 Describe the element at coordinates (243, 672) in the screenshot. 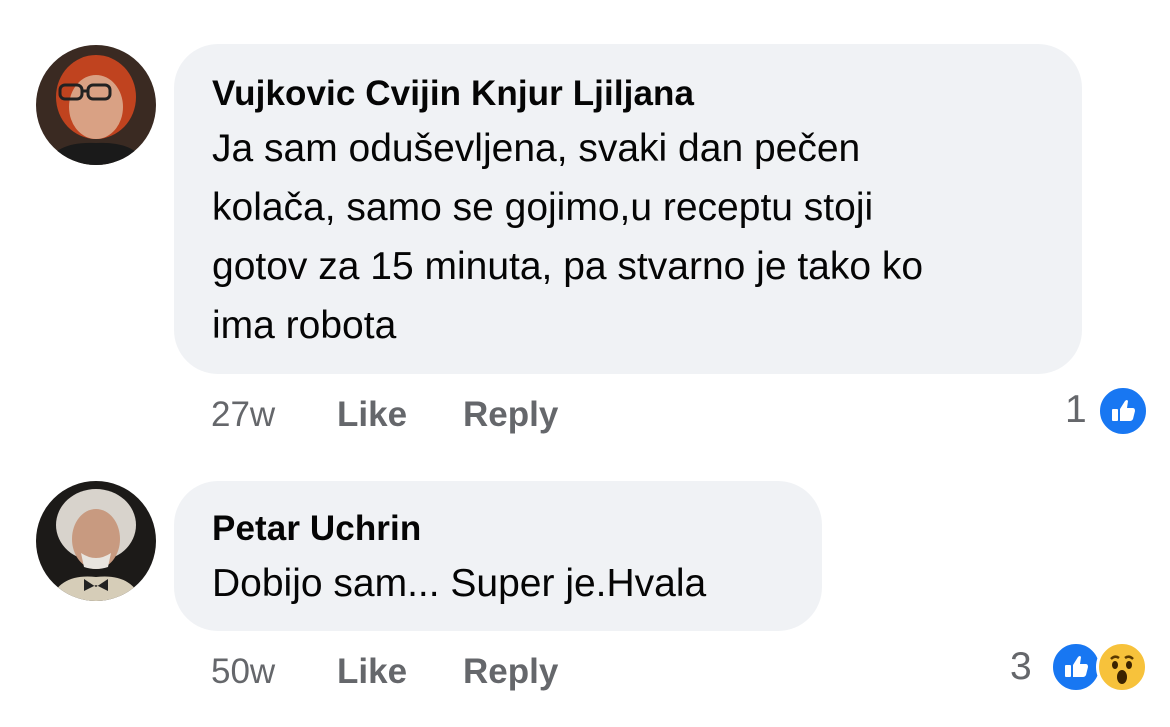

I see `comment-time: 50w` at that location.